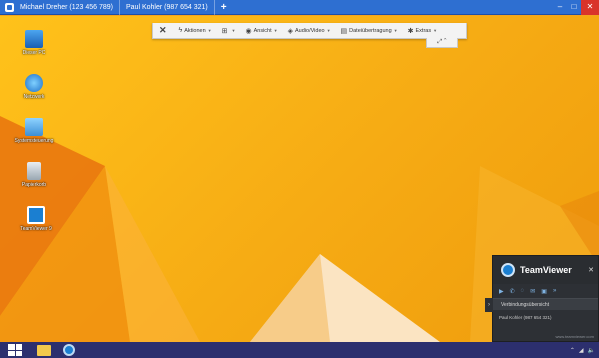 This screenshot has width=599, height=358. I want to click on chat-icon: ◌, so click(523, 291).